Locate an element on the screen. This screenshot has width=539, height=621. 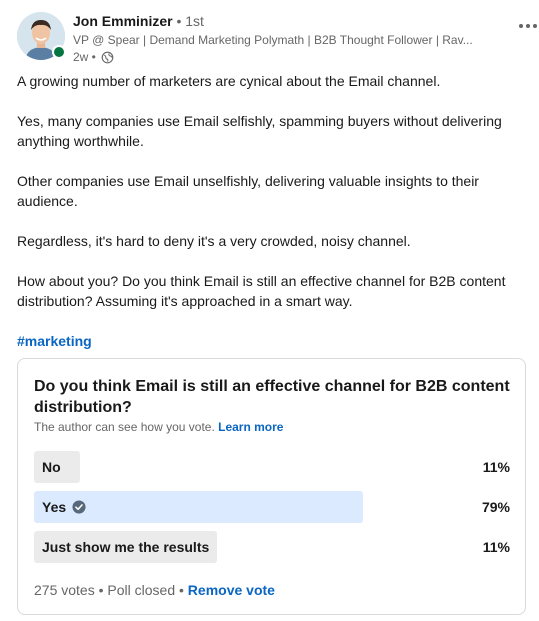
check-circle-icon is located at coordinates (79, 507).